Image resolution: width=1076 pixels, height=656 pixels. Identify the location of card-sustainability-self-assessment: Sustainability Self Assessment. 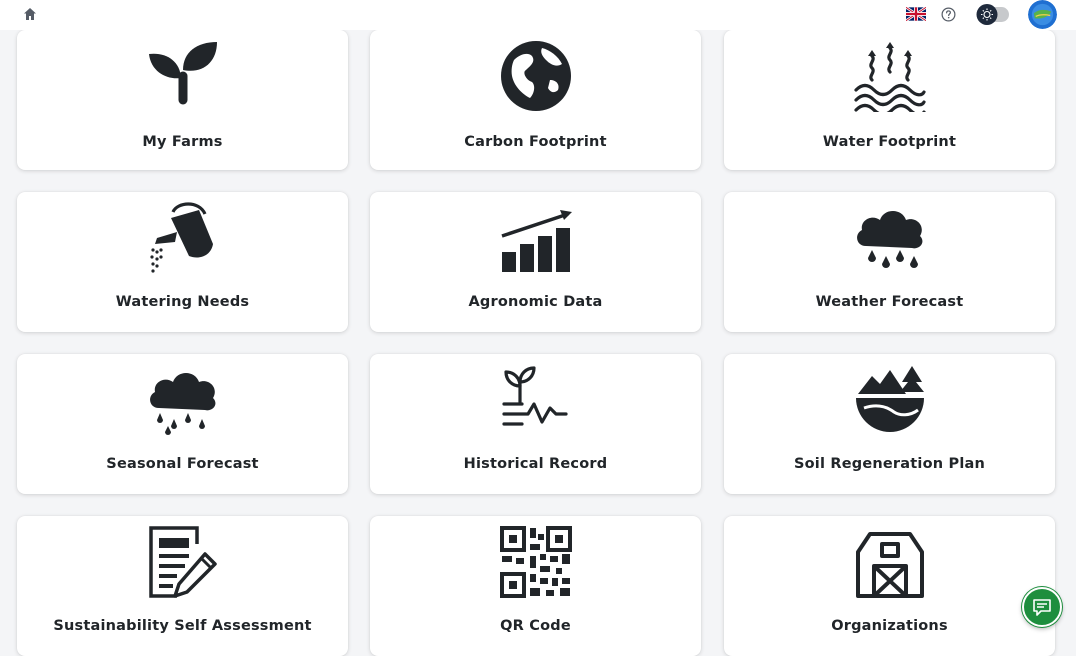
(182, 586).